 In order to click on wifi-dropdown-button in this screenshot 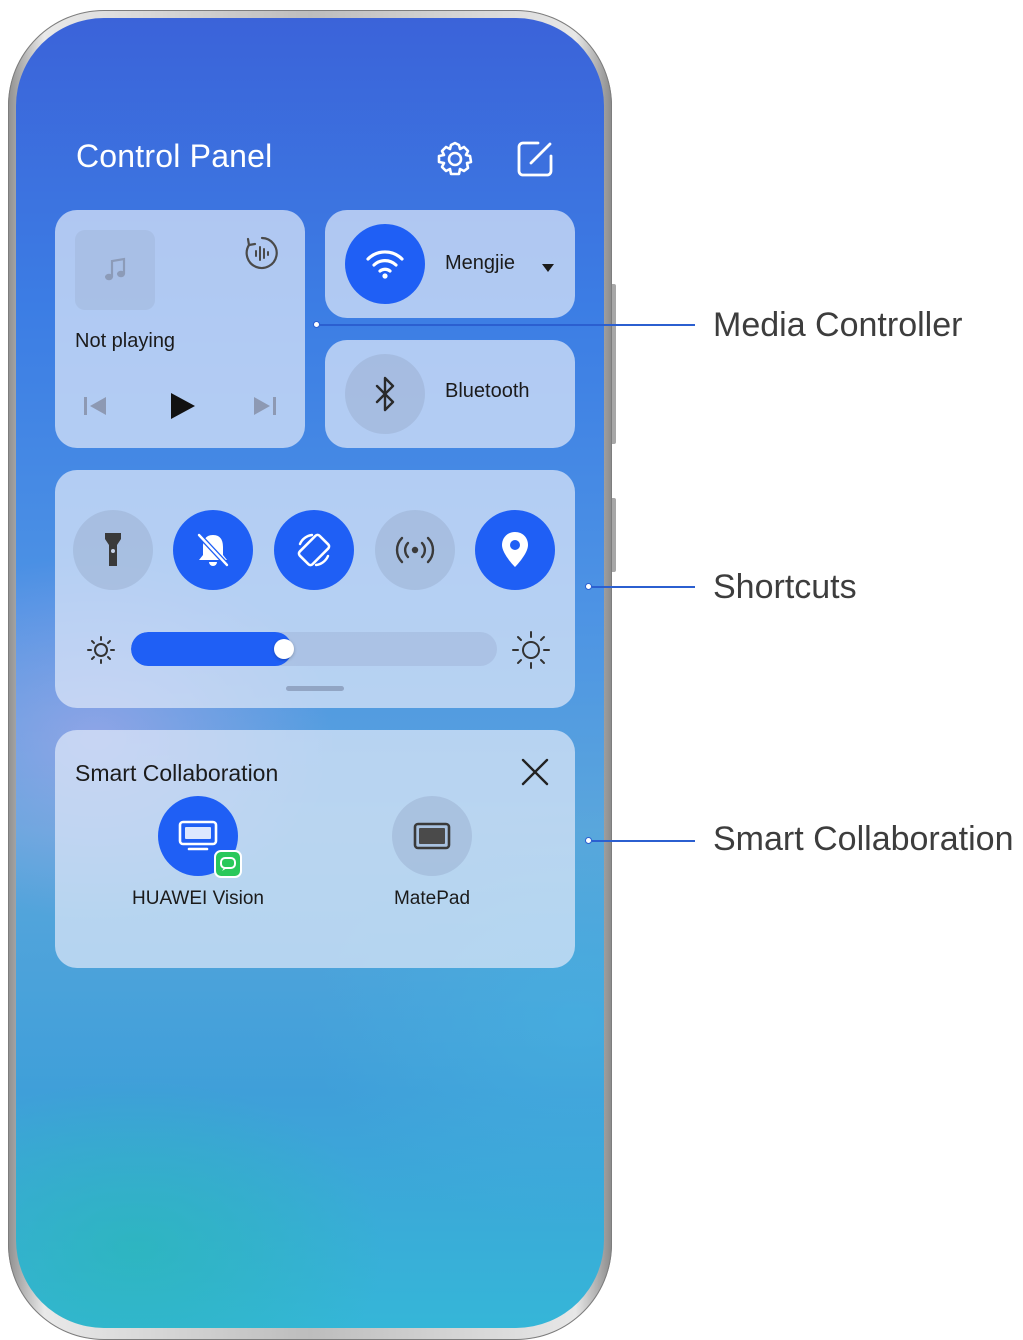, I will do `click(548, 269)`.